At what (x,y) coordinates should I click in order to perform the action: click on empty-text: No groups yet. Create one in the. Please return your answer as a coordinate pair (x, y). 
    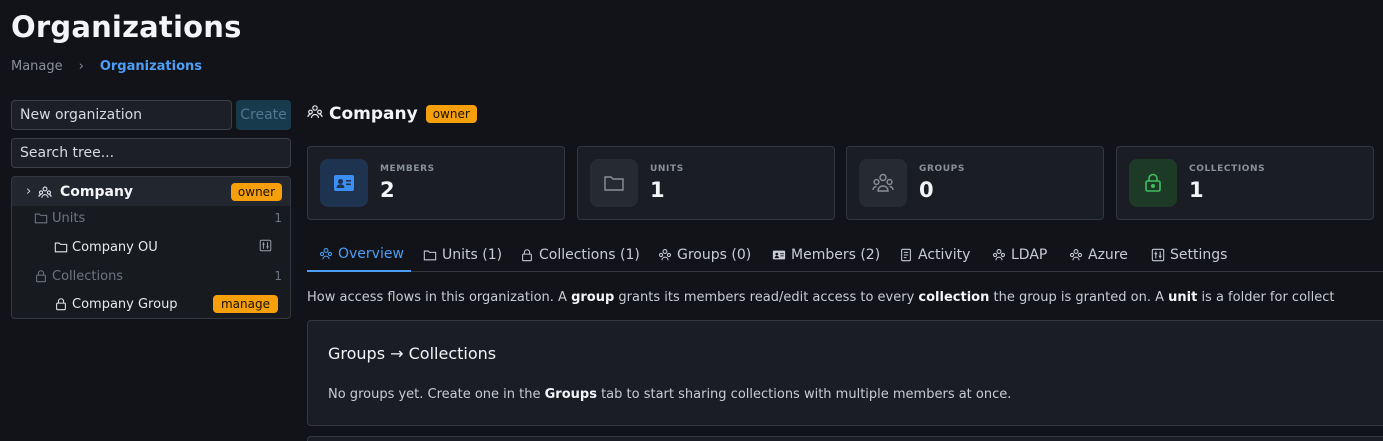
    Looking at the image, I should click on (436, 394).